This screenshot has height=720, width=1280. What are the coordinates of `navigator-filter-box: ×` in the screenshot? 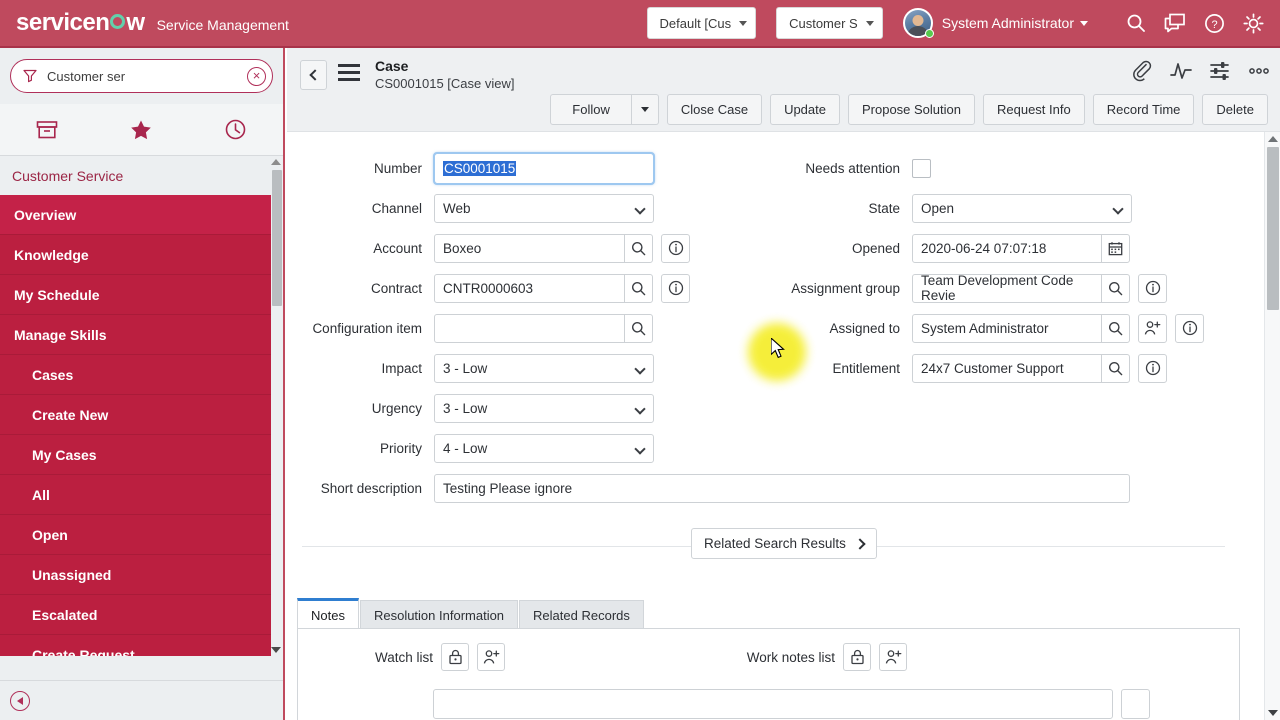 It's located at (141, 76).